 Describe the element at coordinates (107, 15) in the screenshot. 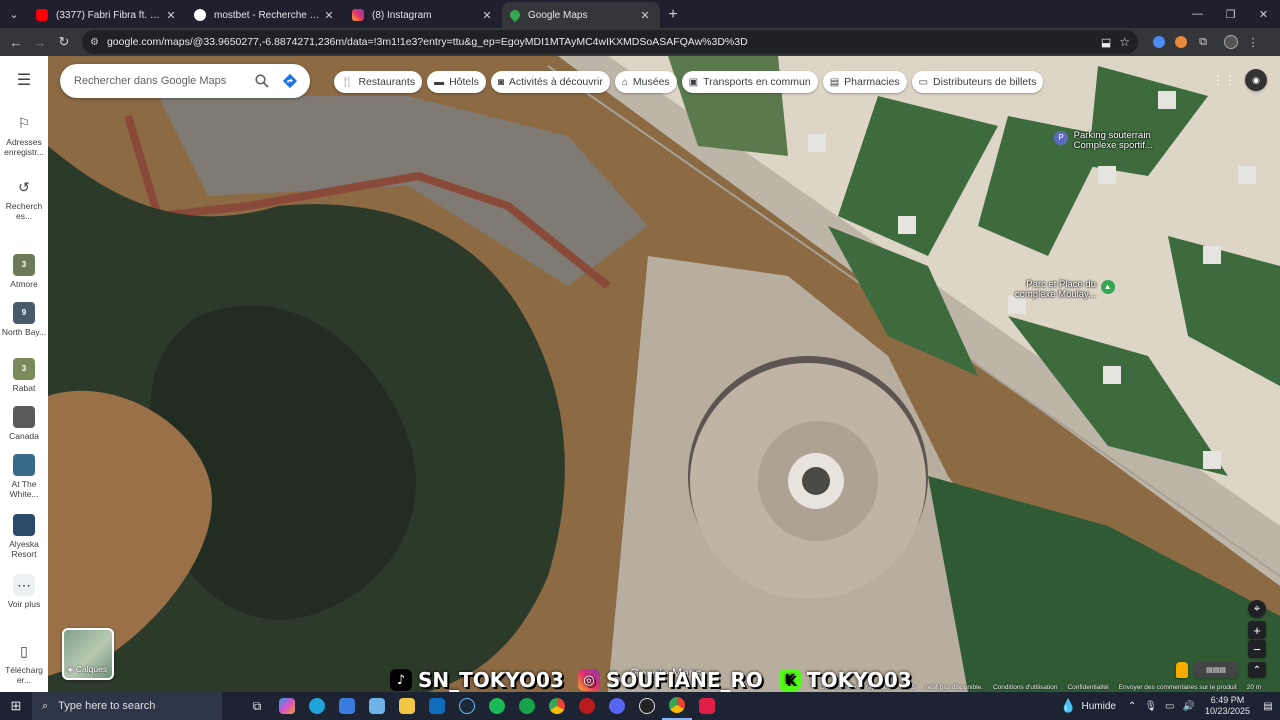

I see `tab-youtube: (3377) Fabri Fibra ft. Emma, Bab ✕` at that location.